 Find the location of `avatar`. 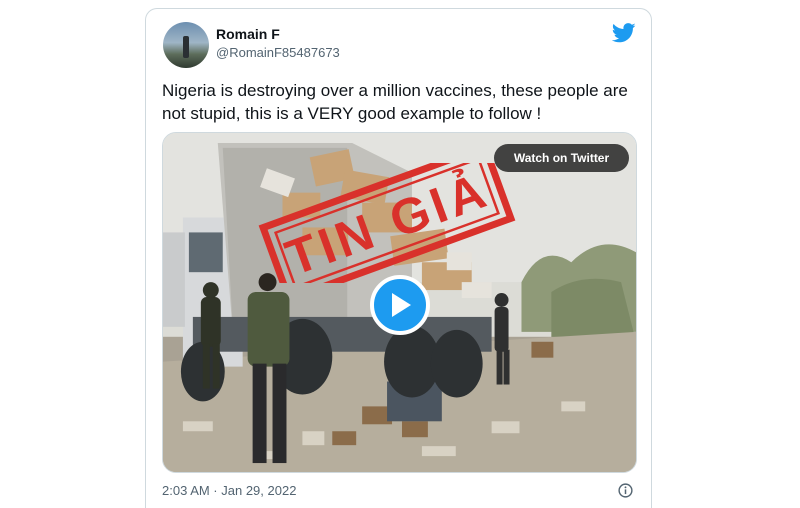

avatar is located at coordinates (186, 45).